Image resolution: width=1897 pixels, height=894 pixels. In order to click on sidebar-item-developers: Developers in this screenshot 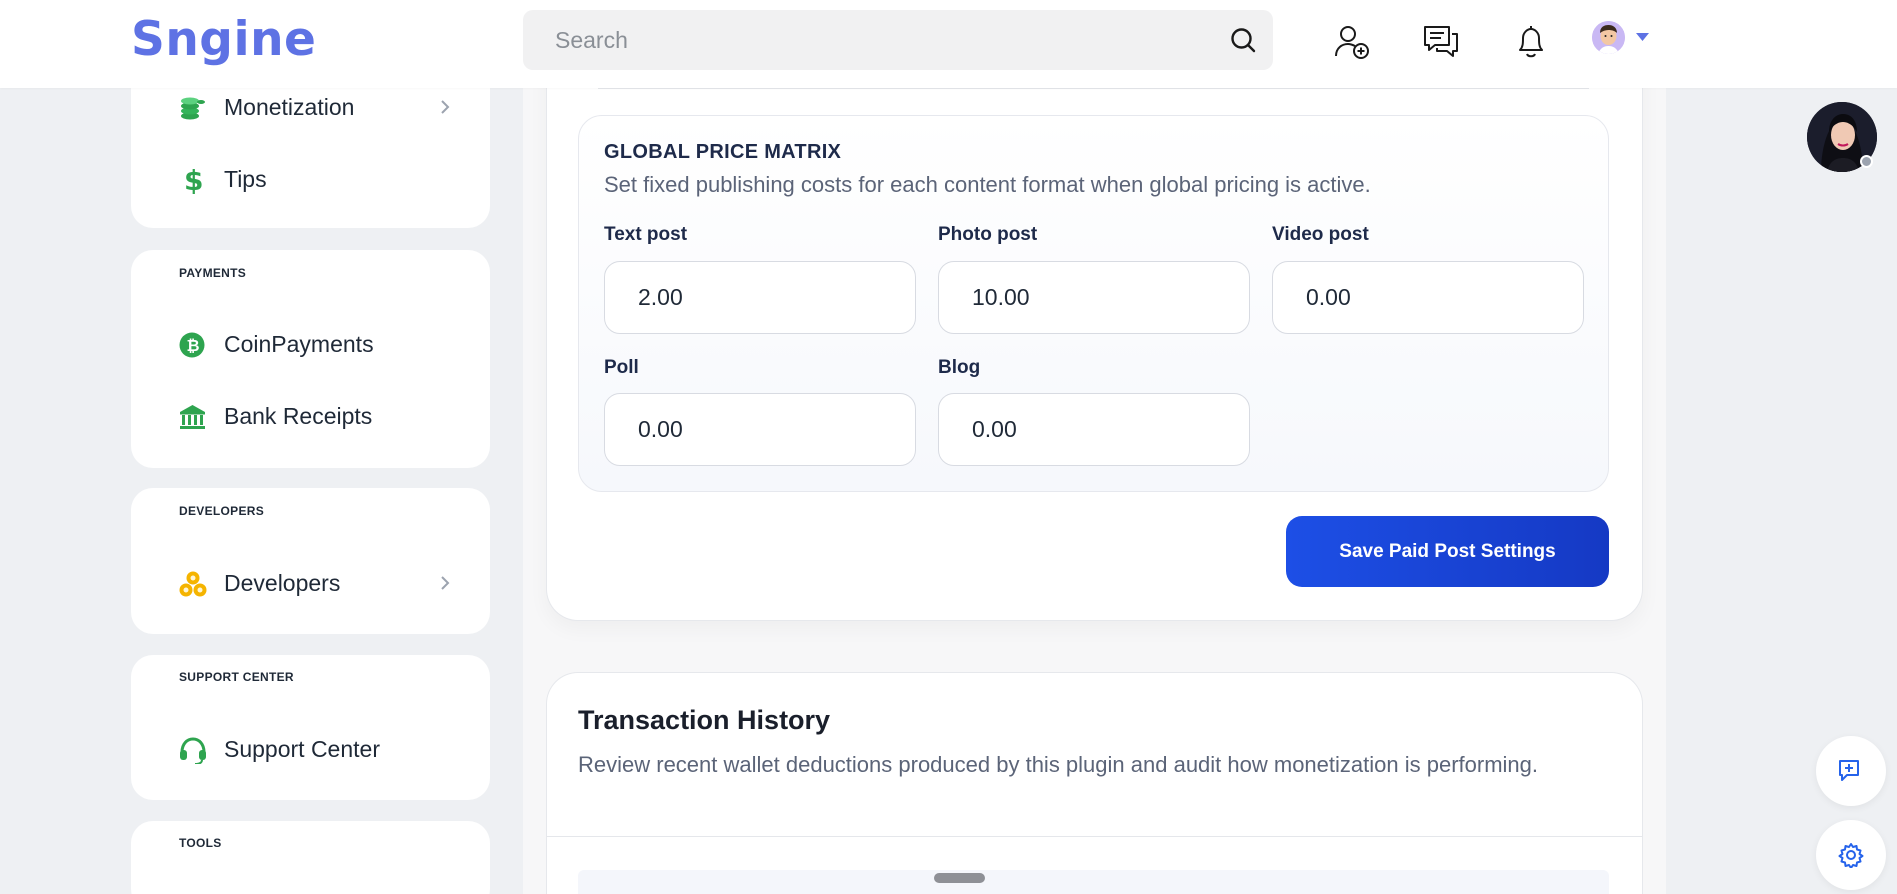, I will do `click(314, 583)`.